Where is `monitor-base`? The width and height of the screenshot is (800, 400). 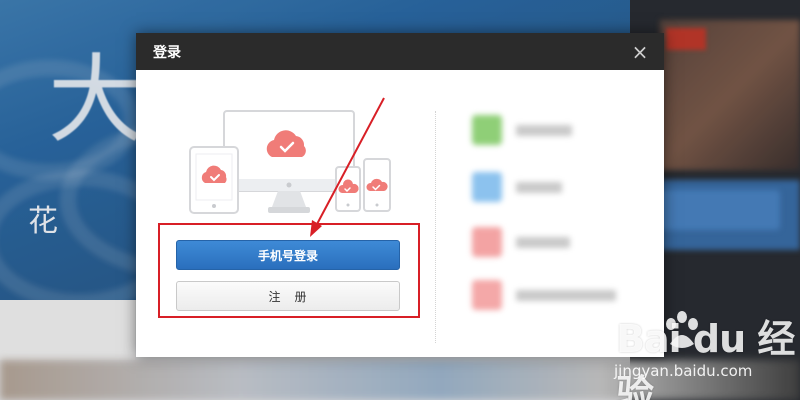 monitor-base is located at coordinates (289, 210).